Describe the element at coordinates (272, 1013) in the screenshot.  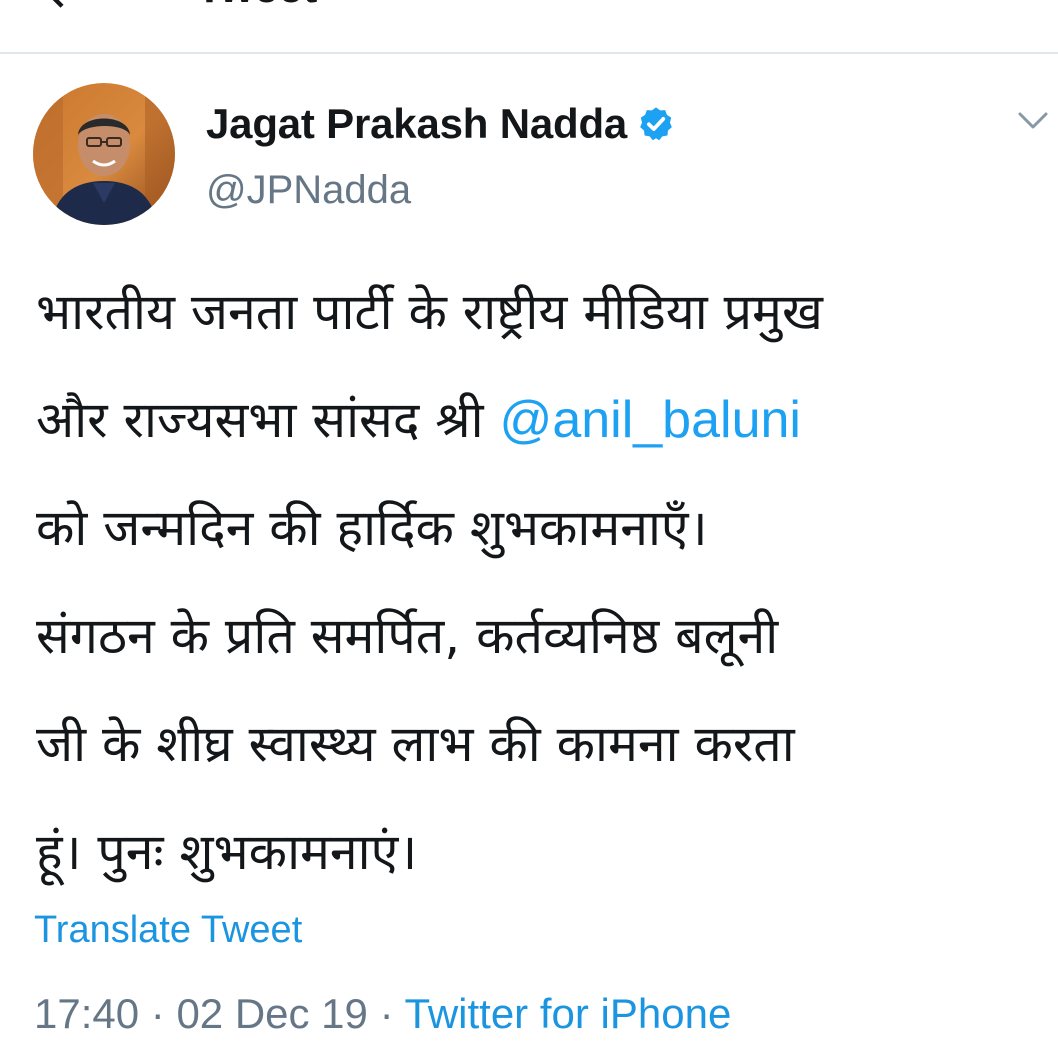
I see `tweet-date: 02 Dec 19` at that location.